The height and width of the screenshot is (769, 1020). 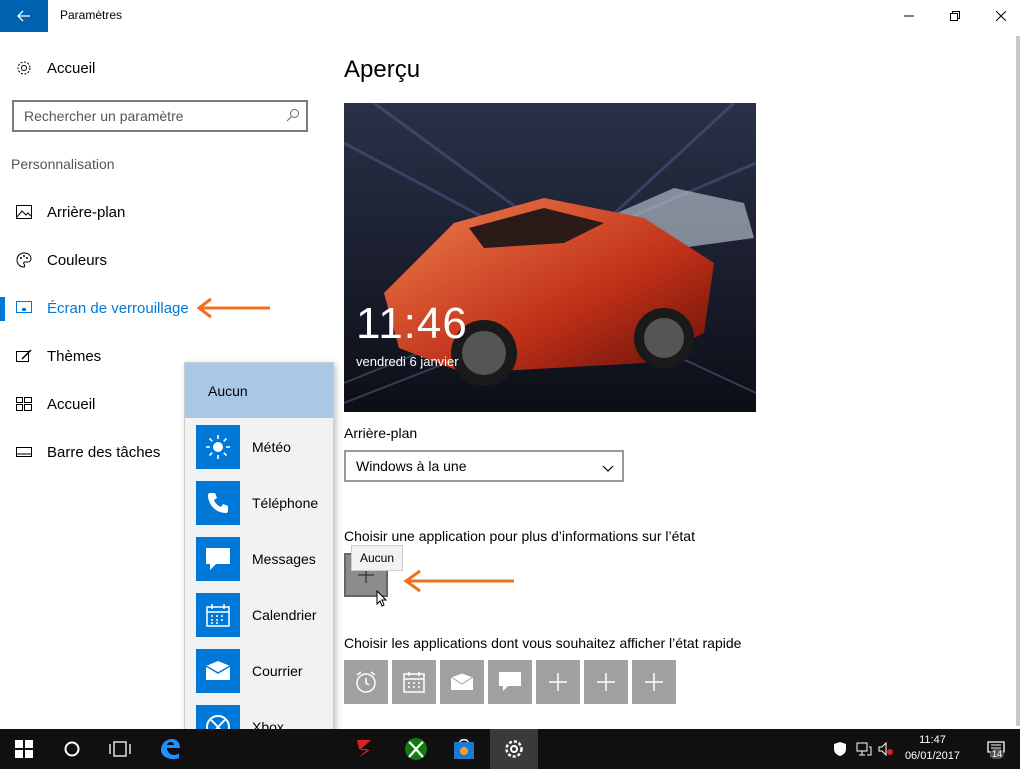 I want to click on page-title: Aperçu, so click(x=382, y=69).